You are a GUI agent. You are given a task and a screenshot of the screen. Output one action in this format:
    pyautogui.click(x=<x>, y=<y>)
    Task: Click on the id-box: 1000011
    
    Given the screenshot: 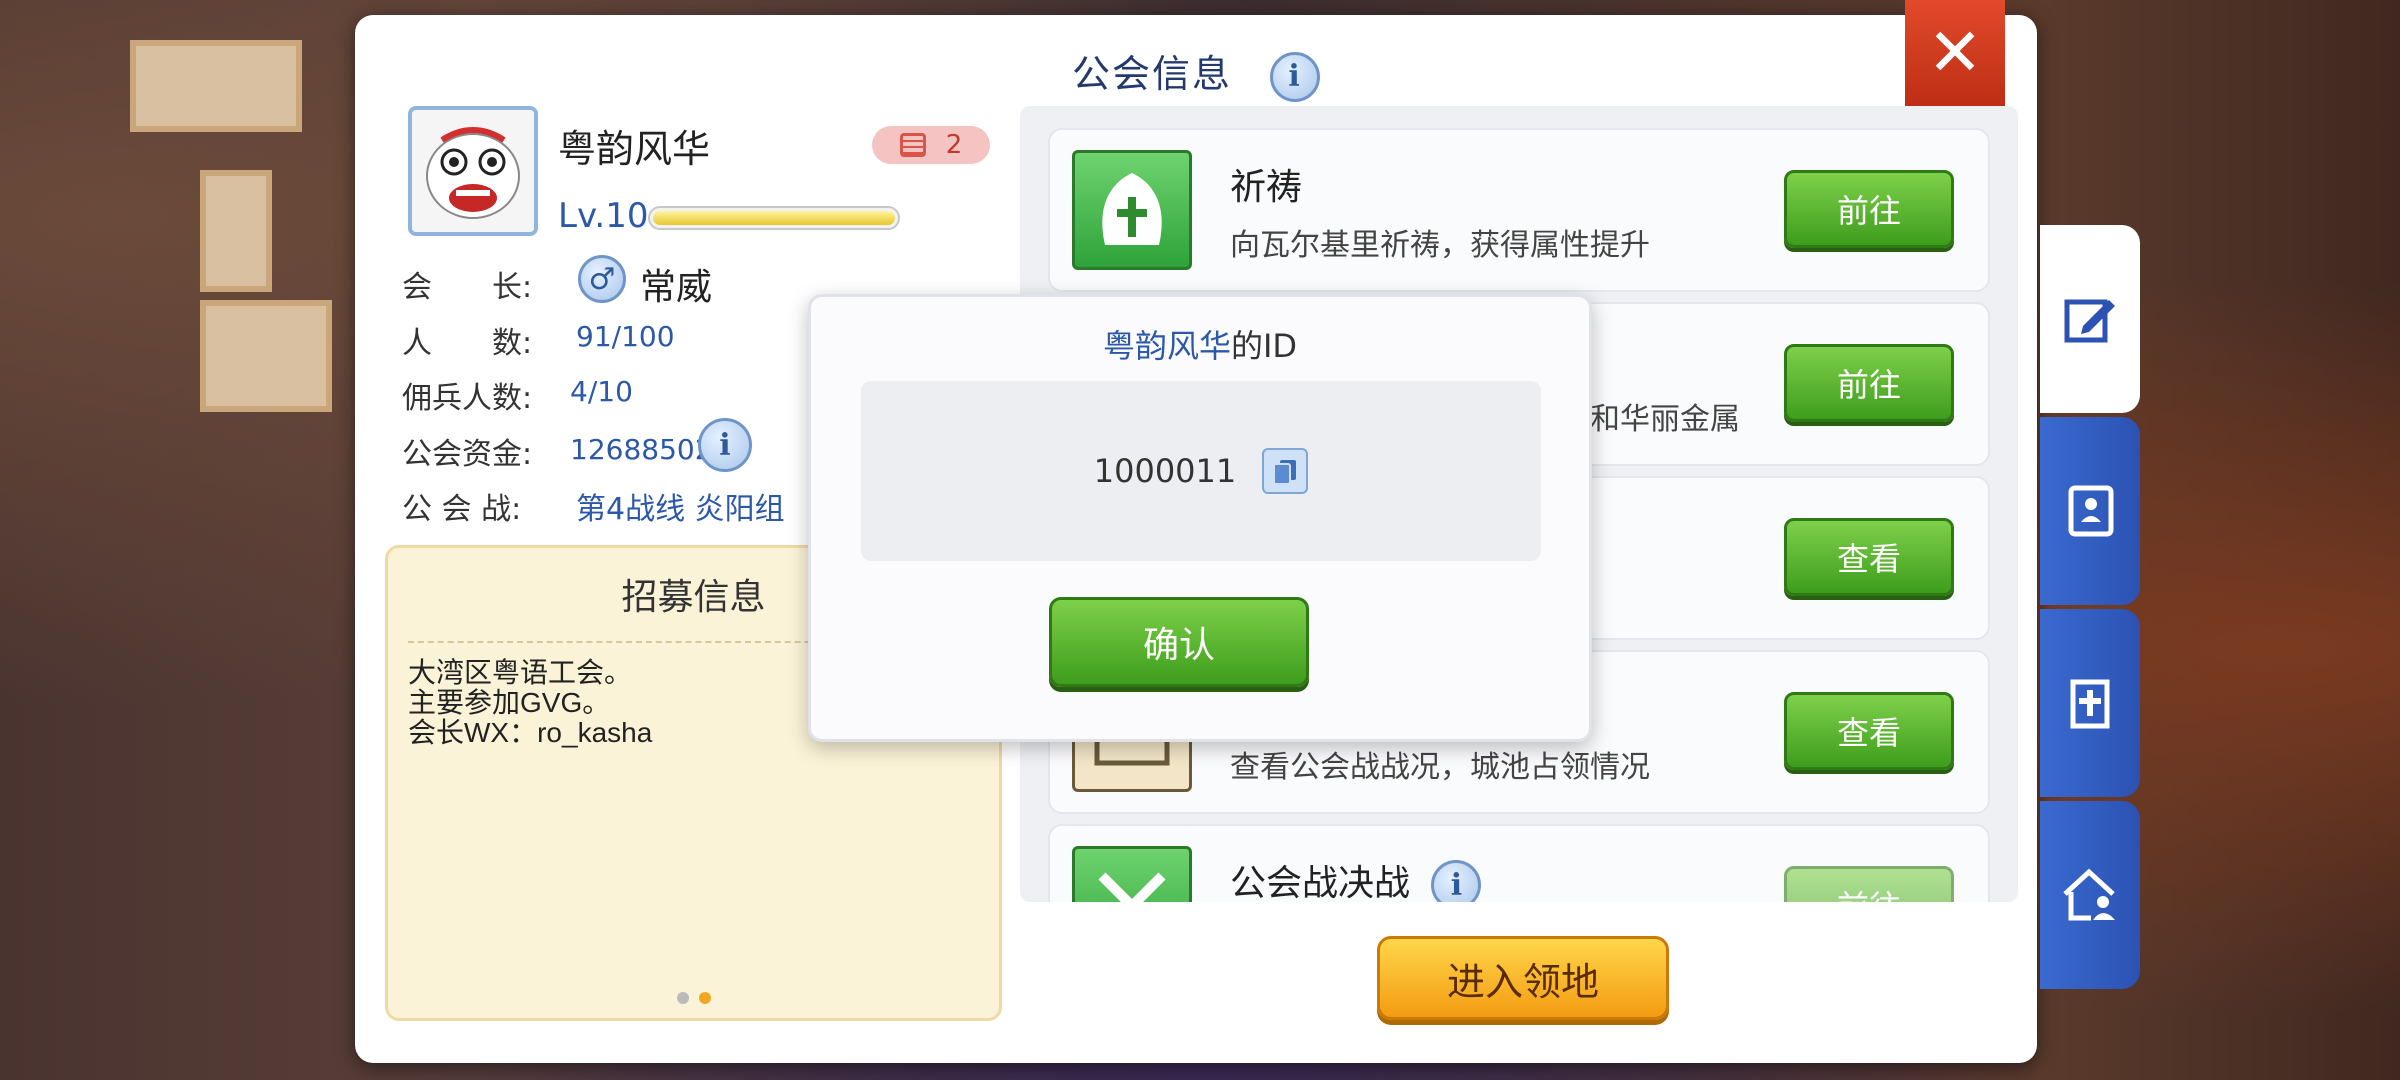 What is the action you would take?
    pyautogui.click(x=1201, y=471)
    